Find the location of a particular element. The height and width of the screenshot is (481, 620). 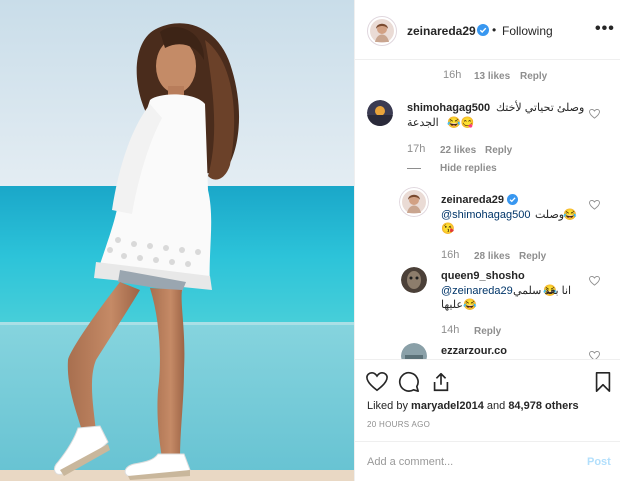

hide-replies-line is located at coordinates (414, 168).